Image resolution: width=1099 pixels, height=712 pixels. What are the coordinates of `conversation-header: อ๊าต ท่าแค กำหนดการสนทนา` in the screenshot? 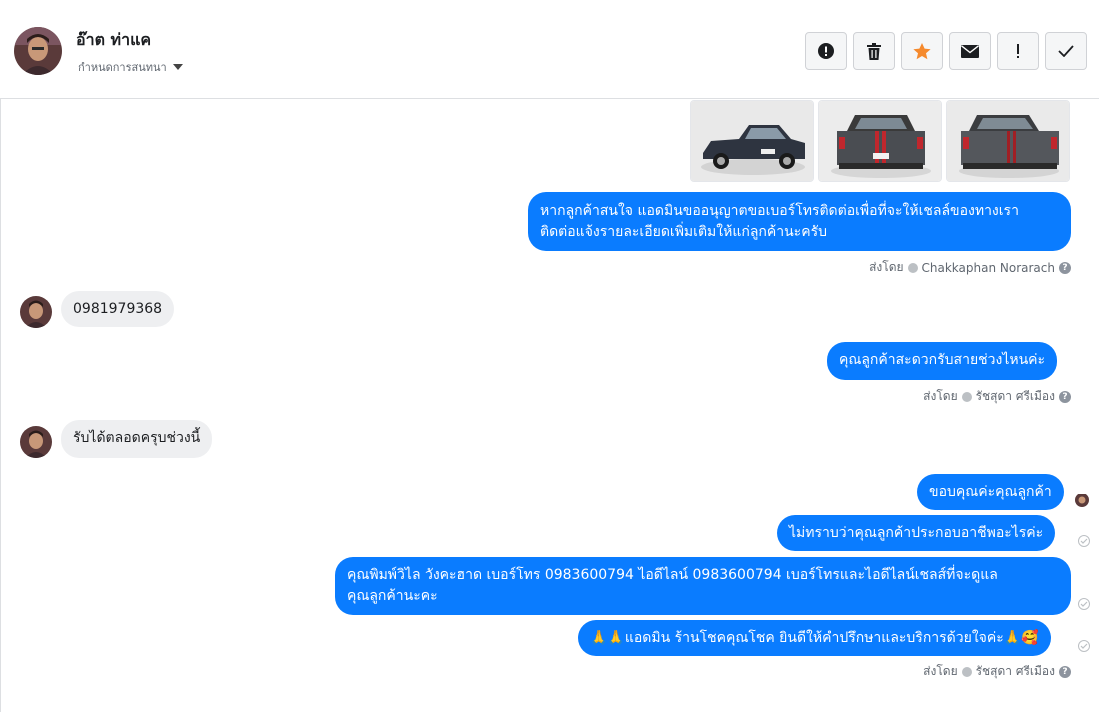 It's located at (549, 49).